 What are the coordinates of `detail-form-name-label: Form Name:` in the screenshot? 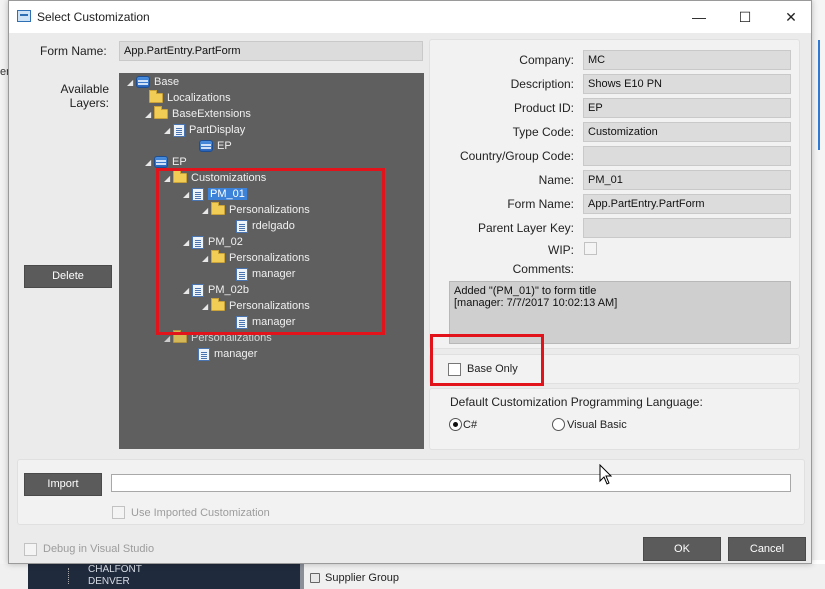 It's located at (540, 204).